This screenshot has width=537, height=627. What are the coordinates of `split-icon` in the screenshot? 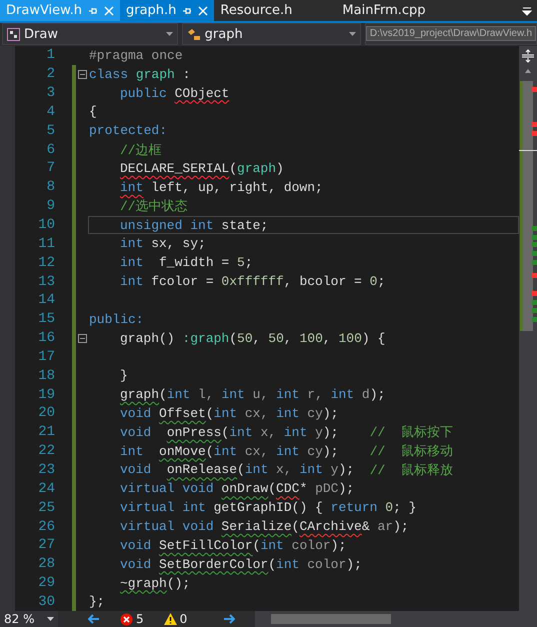 It's located at (528, 56).